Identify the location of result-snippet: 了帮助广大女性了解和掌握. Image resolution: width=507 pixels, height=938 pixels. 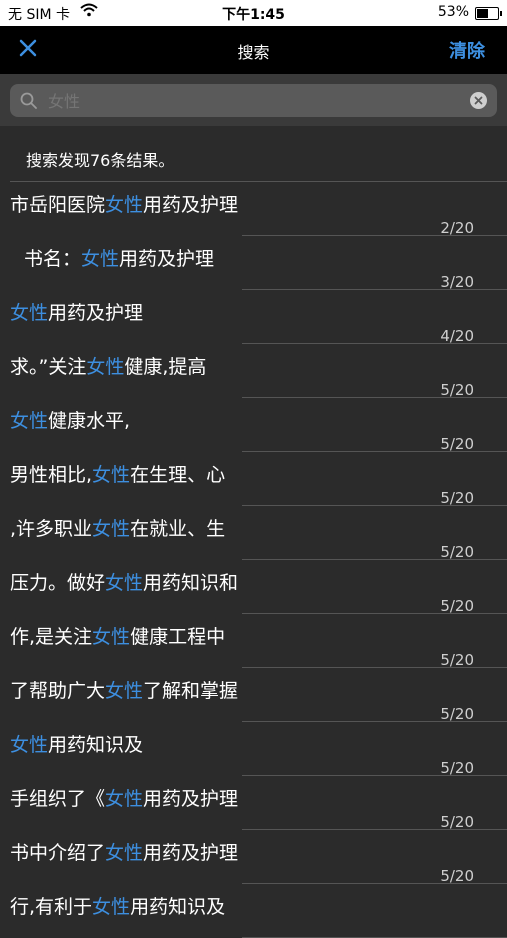
(124, 689).